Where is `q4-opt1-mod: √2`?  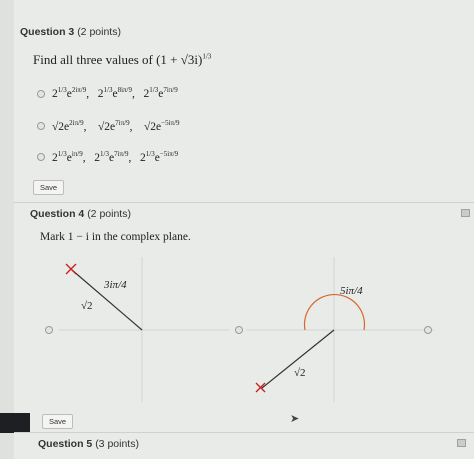 q4-opt1-mod: √2 is located at coordinates (87, 306).